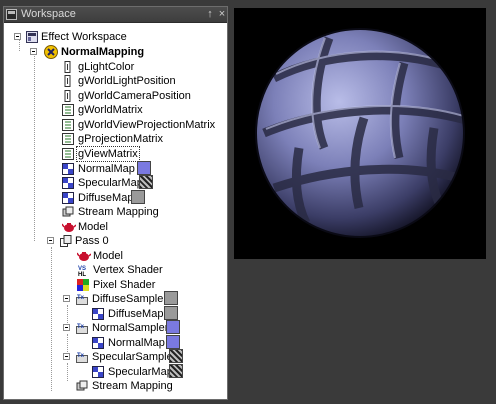 Image resolution: width=496 pixels, height=404 pixels. I want to click on tree-node-texture: NormalMap, so click(114, 168).